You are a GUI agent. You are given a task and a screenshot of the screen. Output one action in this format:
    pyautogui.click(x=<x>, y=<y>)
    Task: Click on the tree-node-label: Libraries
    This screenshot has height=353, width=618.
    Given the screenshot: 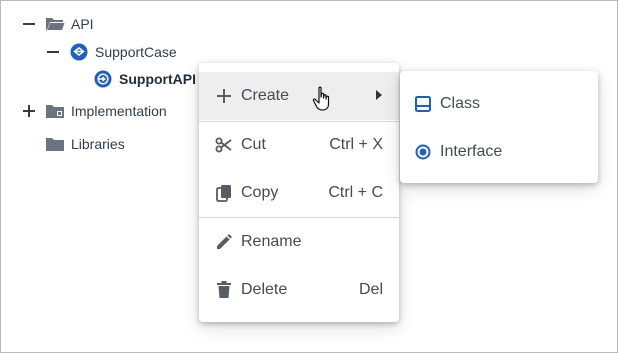 What is the action you would take?
    pyautogui.click(x=98, y=144)
    